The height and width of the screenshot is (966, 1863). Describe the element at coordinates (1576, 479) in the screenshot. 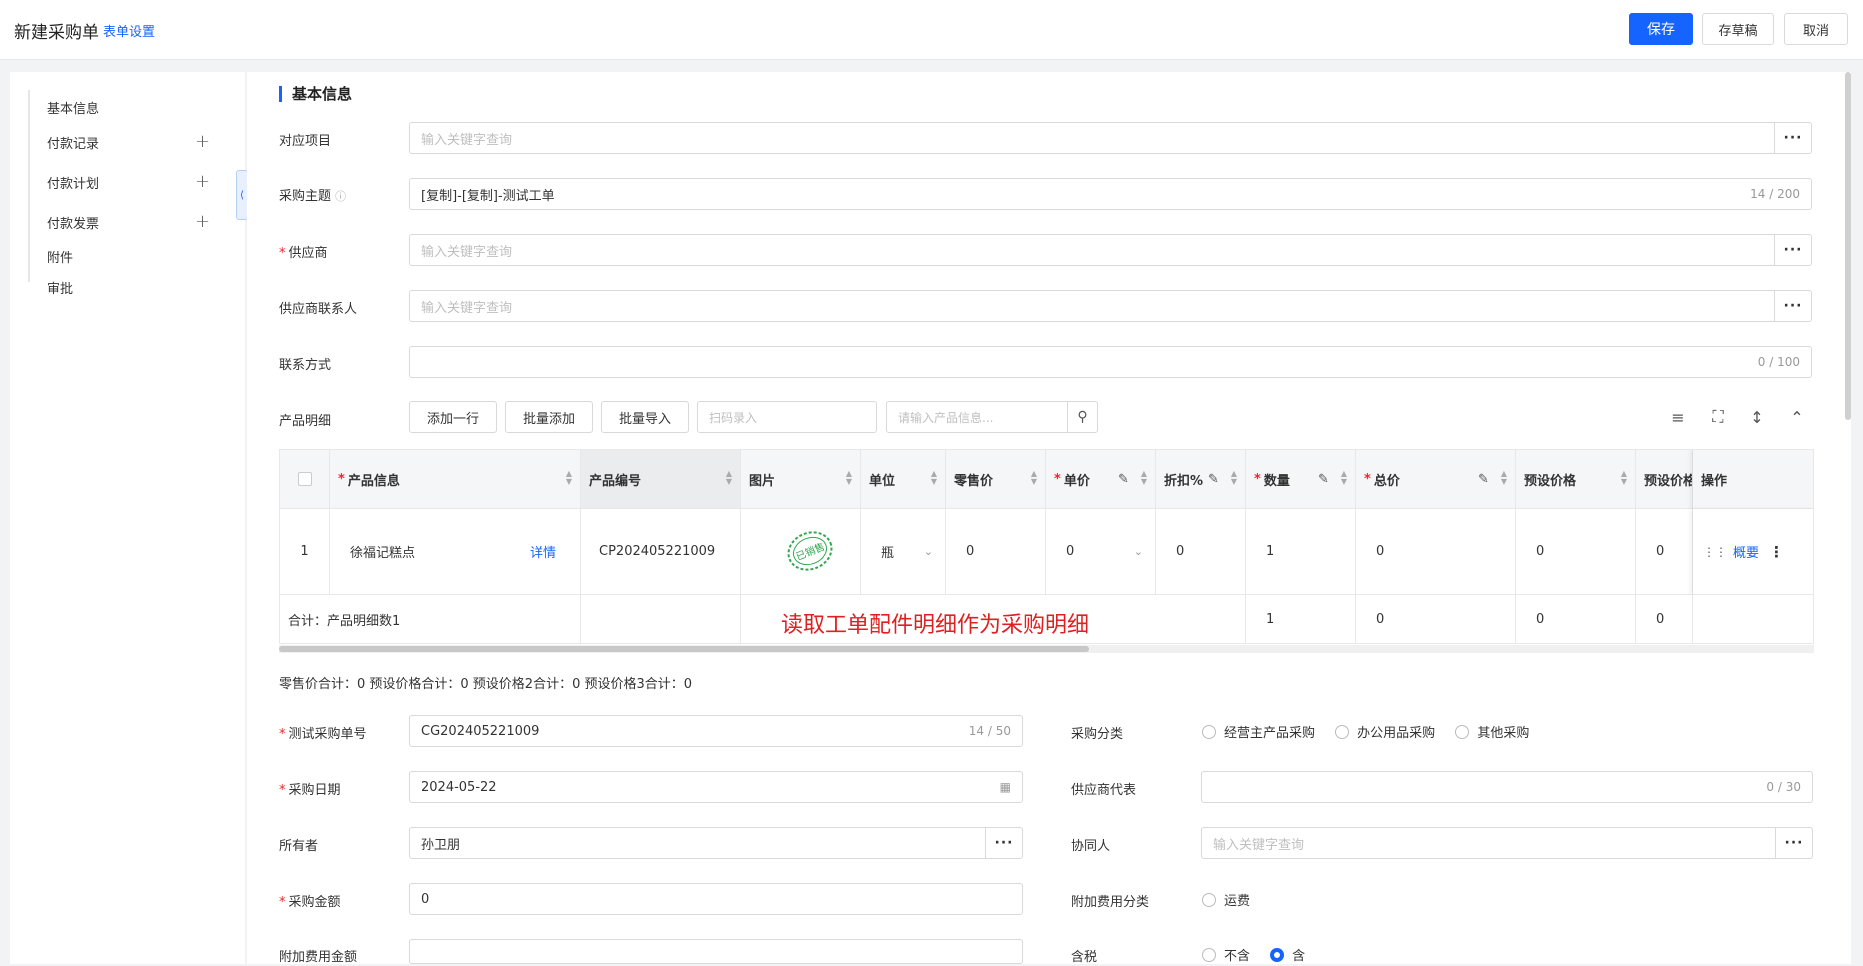

I see `col-preset-price: 预设价格 ▲ ▼` at that location.